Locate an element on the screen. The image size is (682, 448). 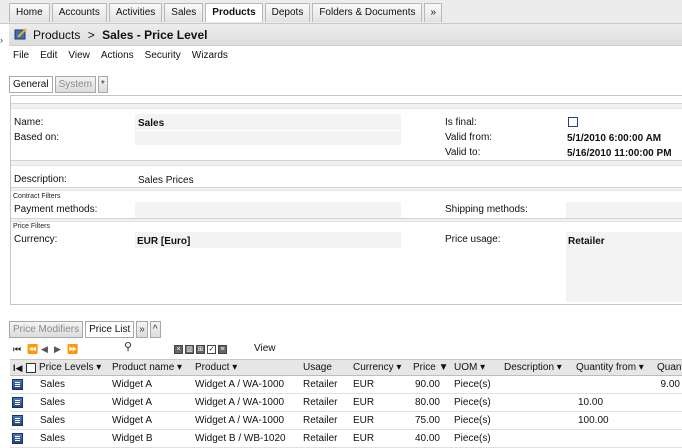
top-tab-products: Products is located at coordinates (234, 12).